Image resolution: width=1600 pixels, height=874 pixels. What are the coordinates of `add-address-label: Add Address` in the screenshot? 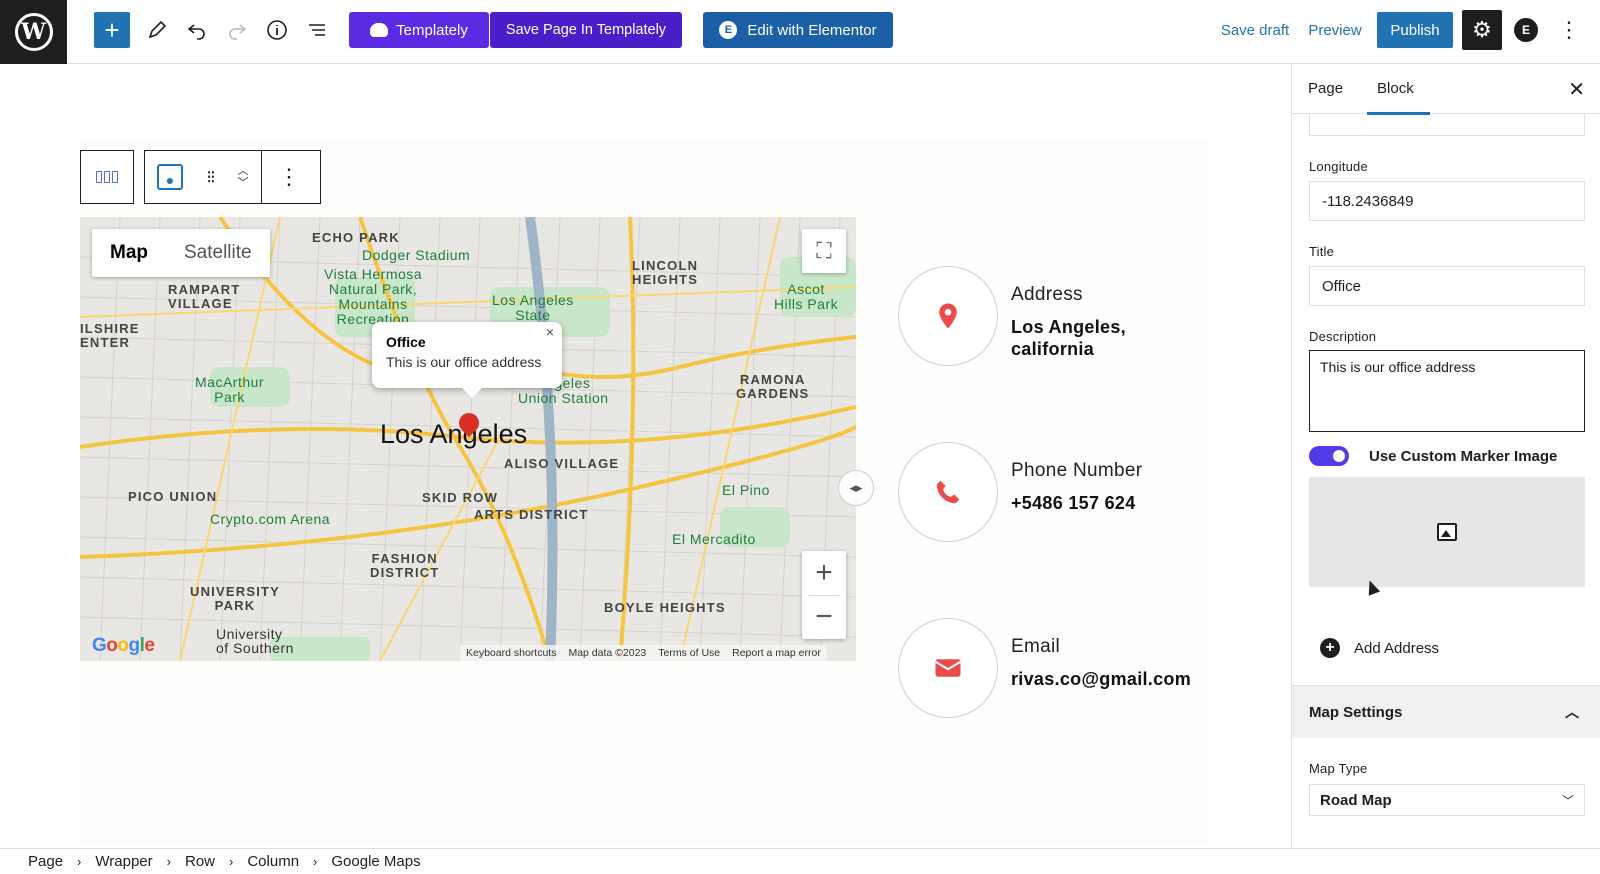 It's located at (1397, 648).